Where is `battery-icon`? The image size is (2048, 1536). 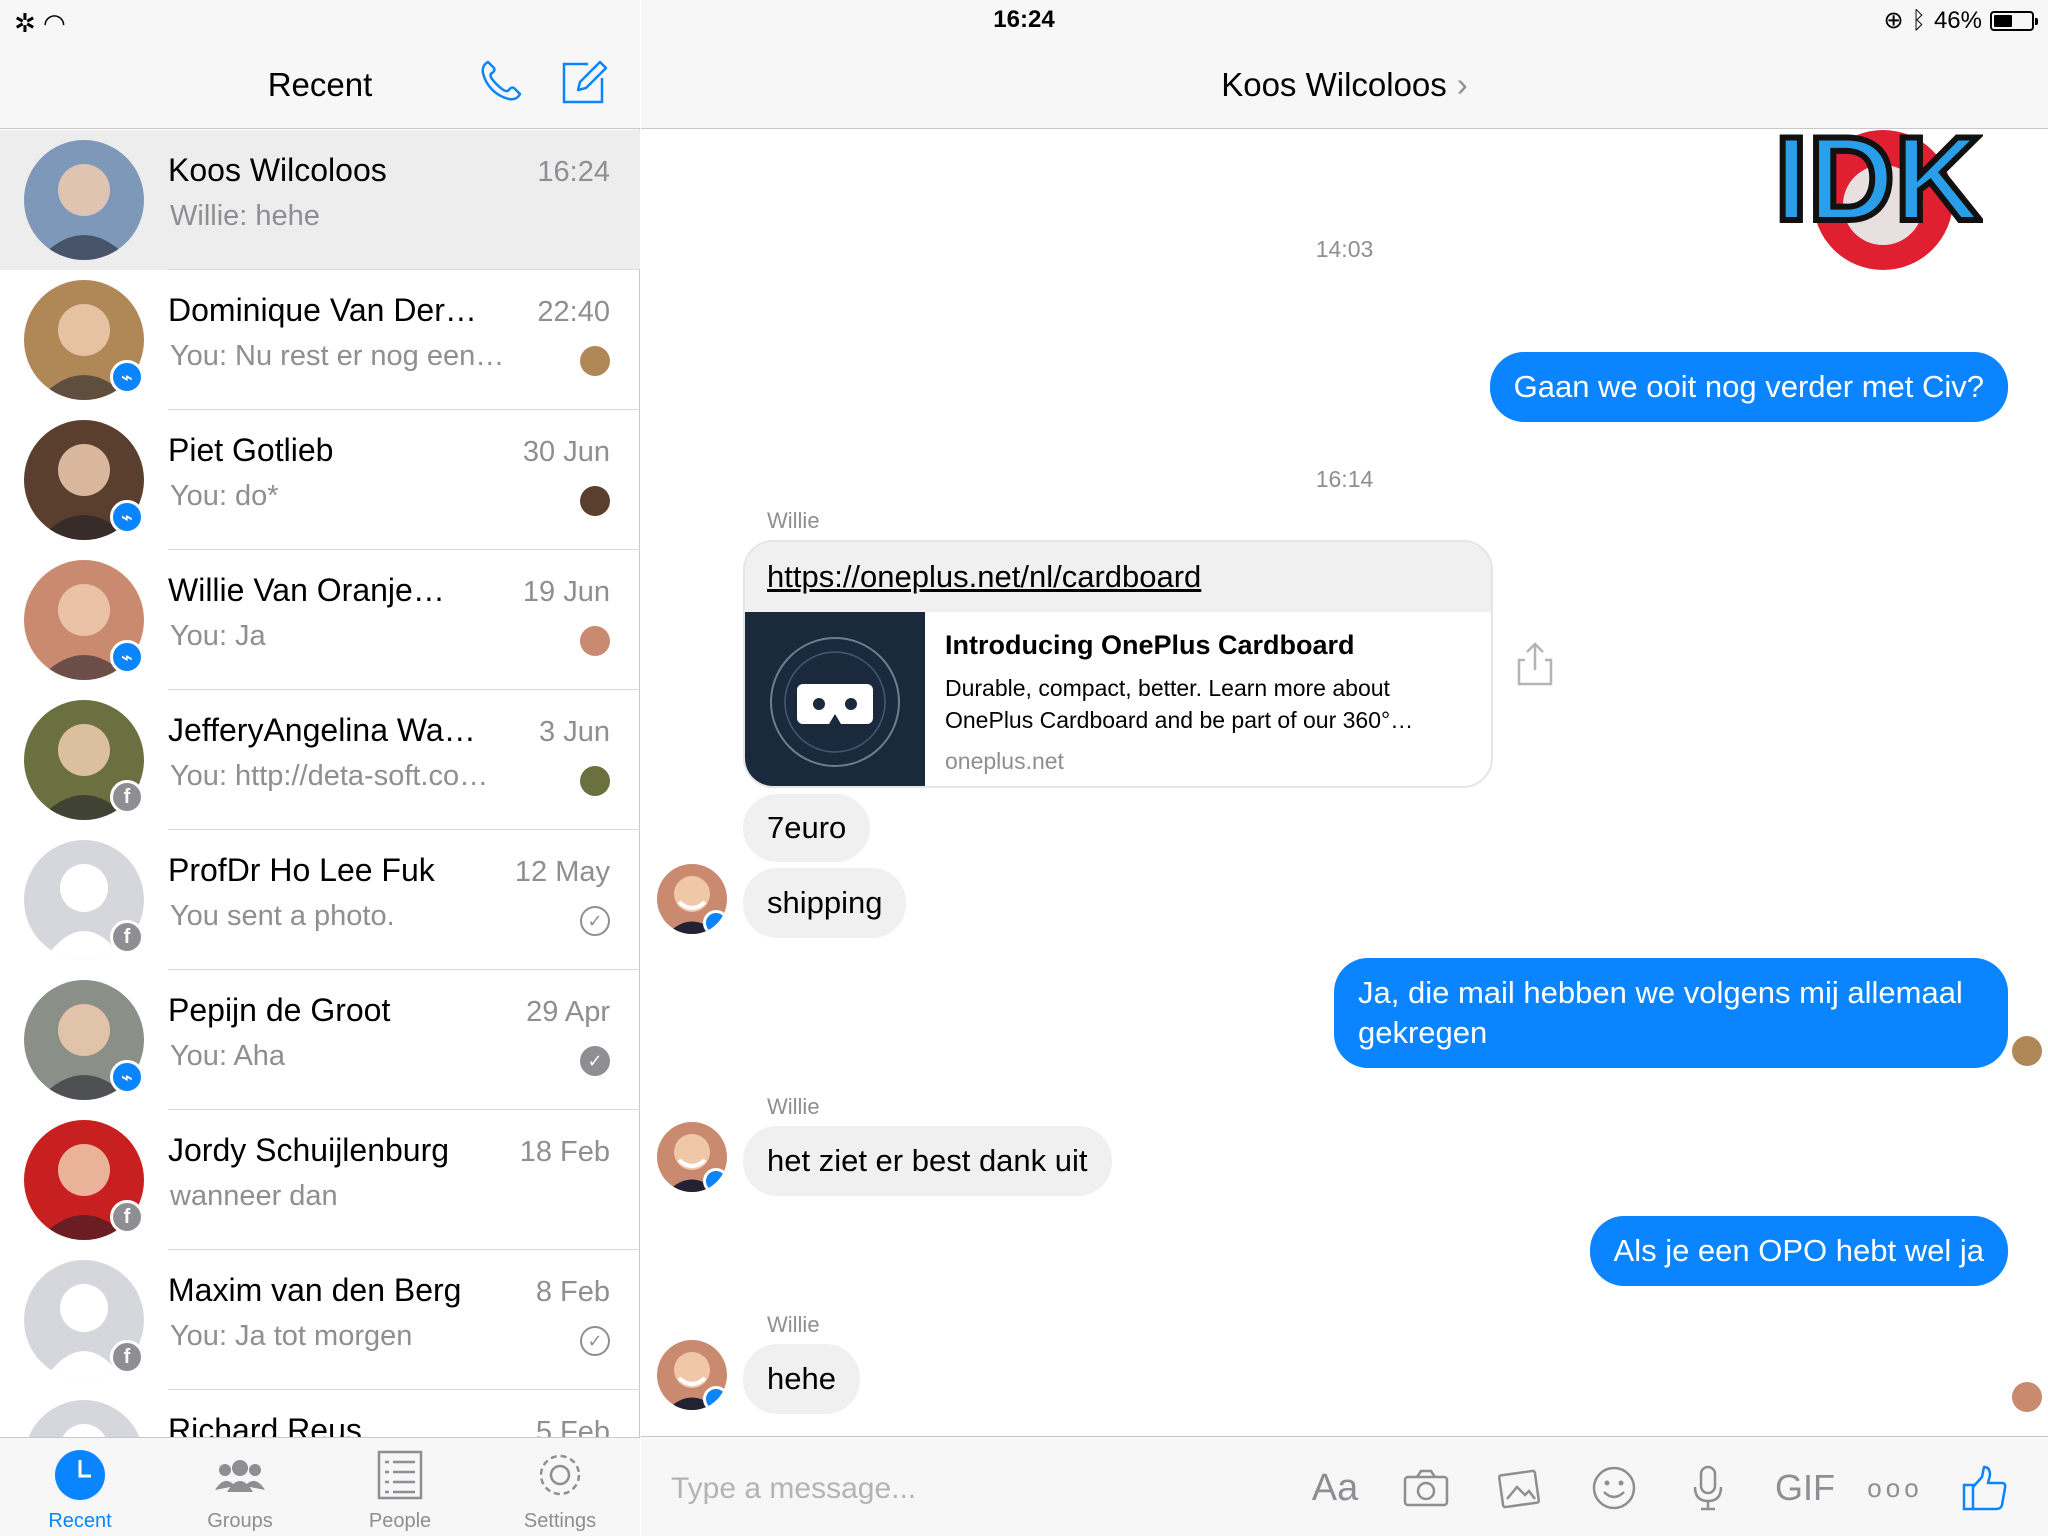
battery-icon is located at coordinates (2014, 20).